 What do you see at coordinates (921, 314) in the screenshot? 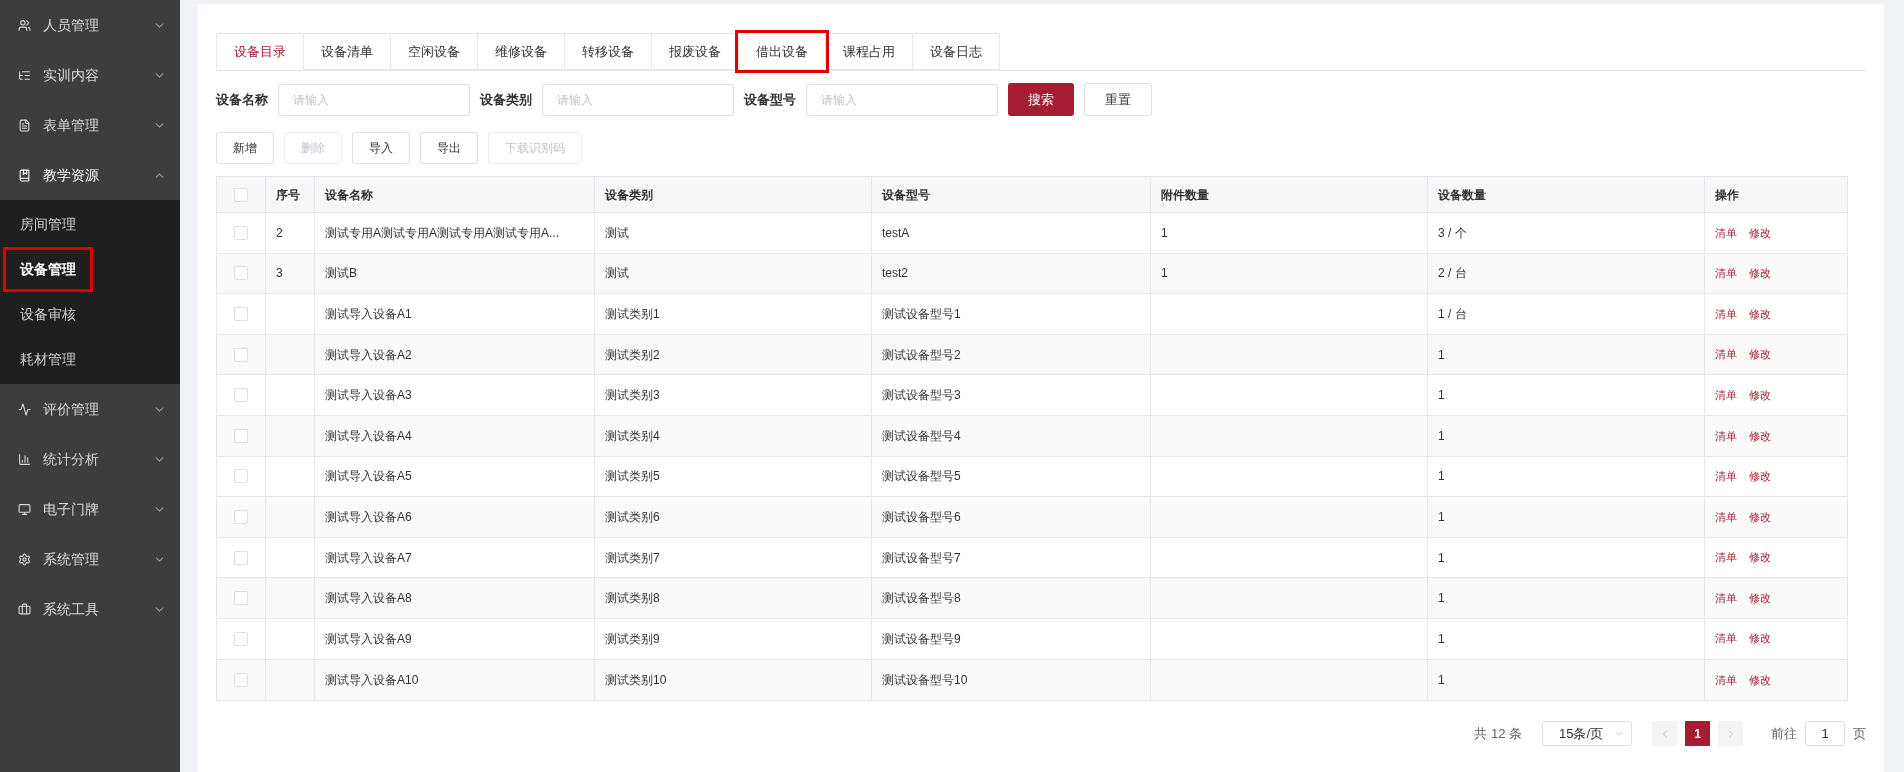
I see `table-cell-text: 测试设备型号1` at bounding box center [921, 314].